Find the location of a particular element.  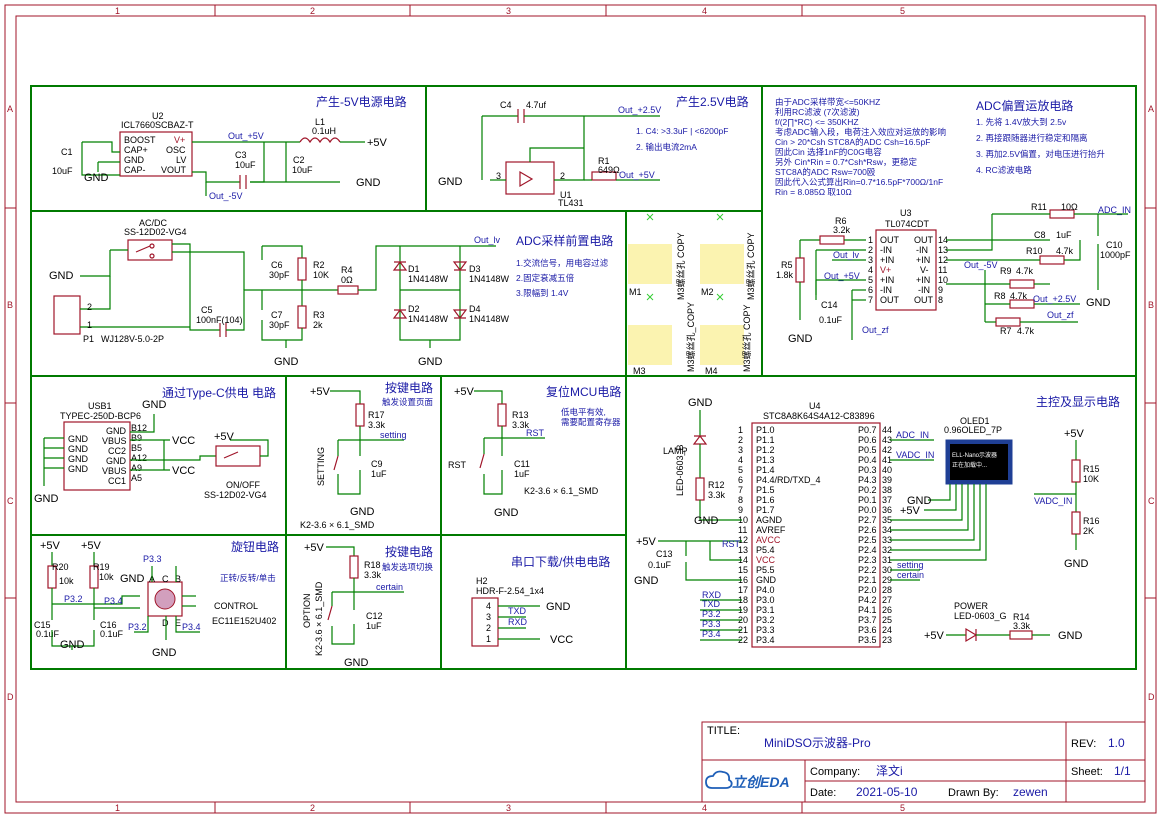

adc-front-gnd-1: GND is located at coordinates (61, 276).